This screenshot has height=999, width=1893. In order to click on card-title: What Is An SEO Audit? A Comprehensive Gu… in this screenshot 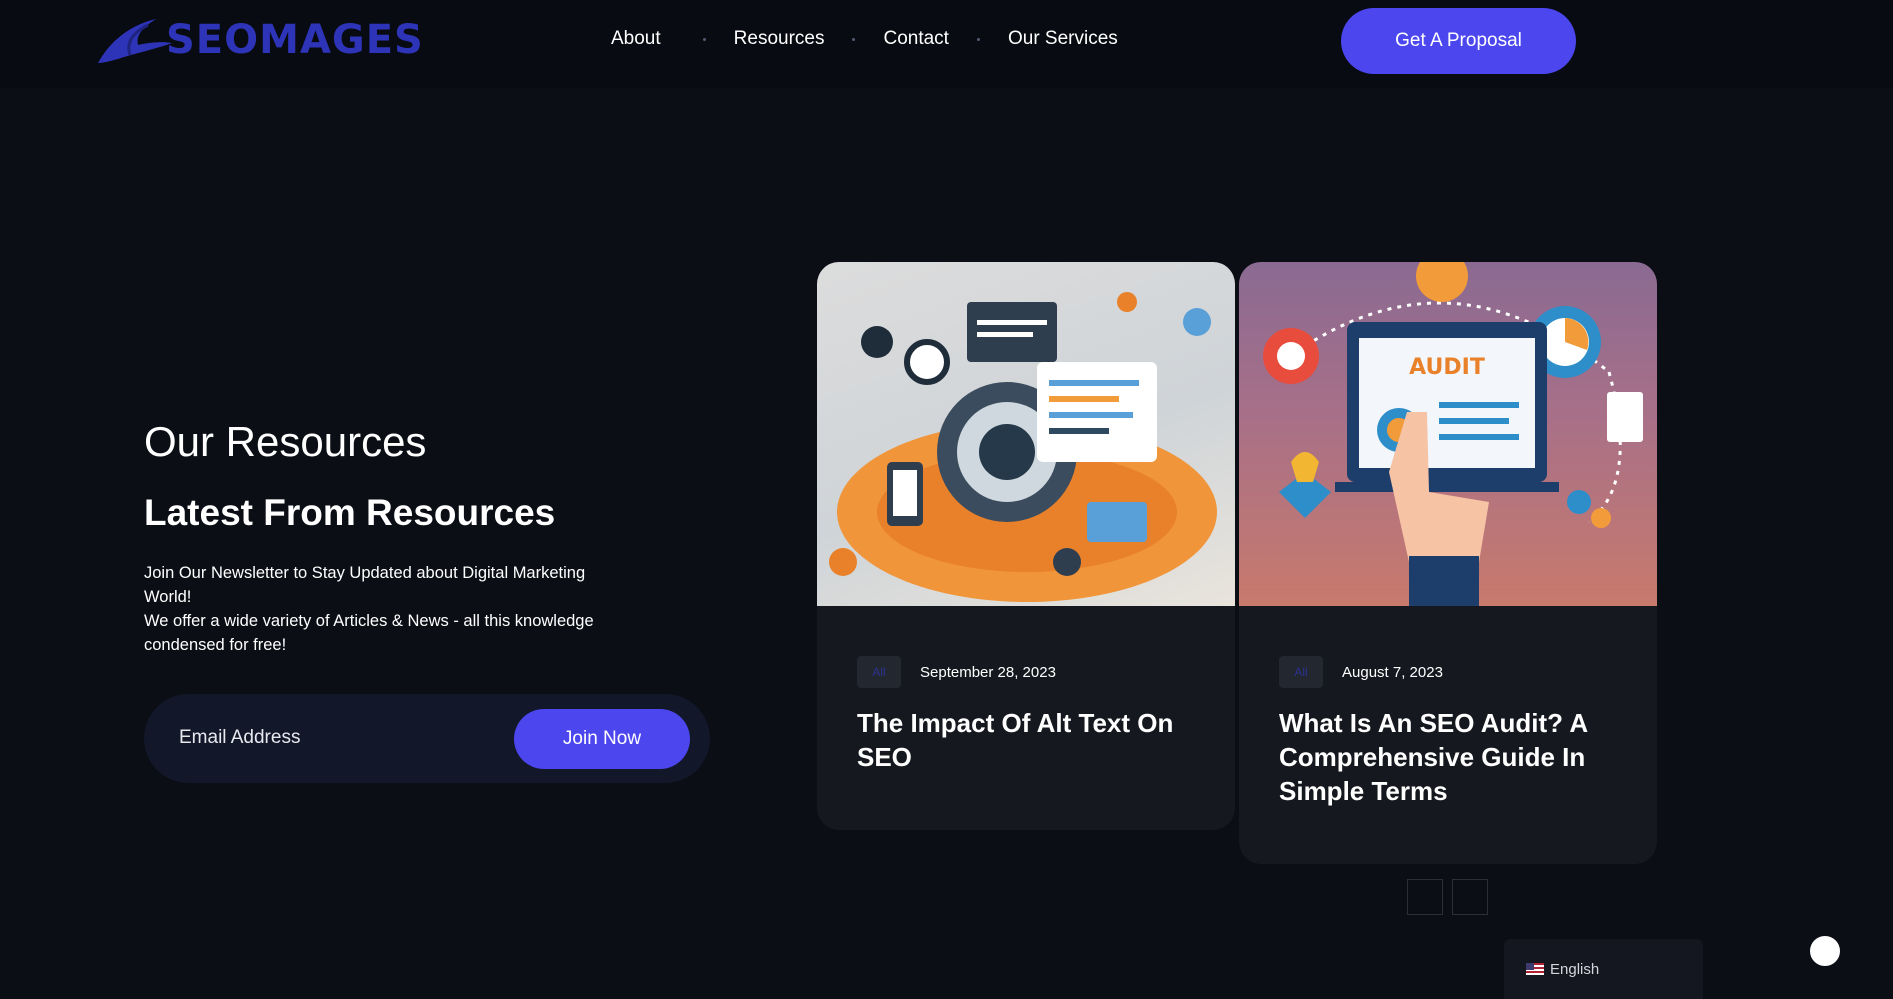, I will do `click(1453, 757)`.